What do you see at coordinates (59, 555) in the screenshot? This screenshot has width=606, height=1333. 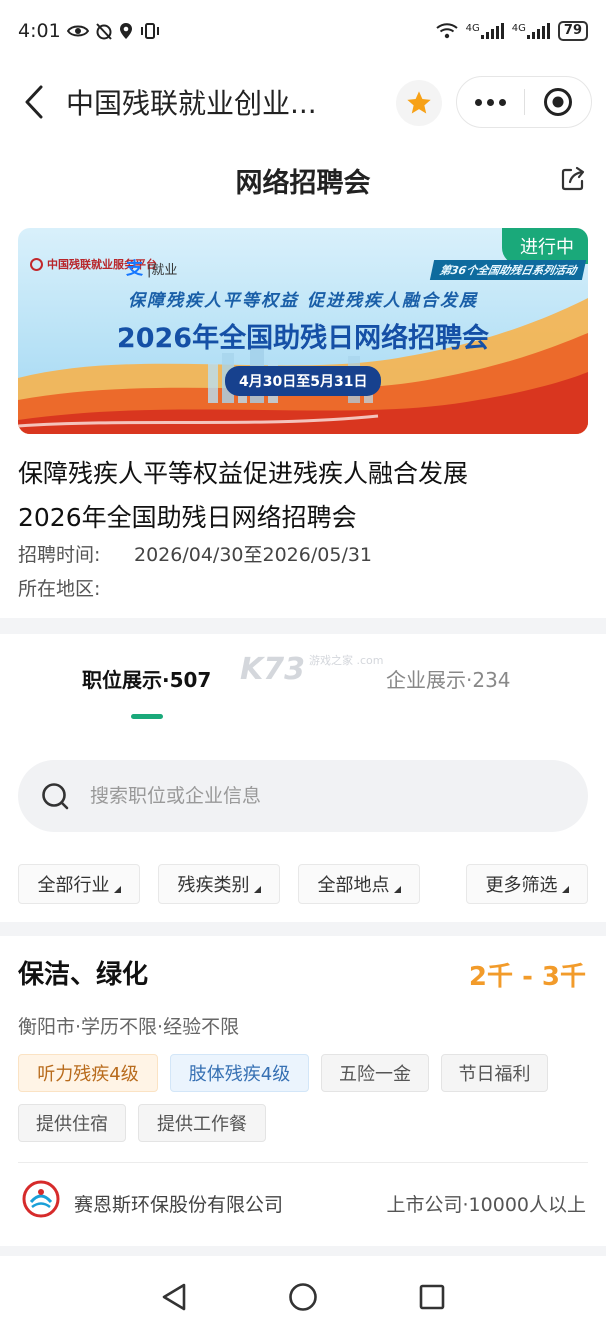 I see `recruit-time-label: 招聘时间:` at bounding box center [59, 555].